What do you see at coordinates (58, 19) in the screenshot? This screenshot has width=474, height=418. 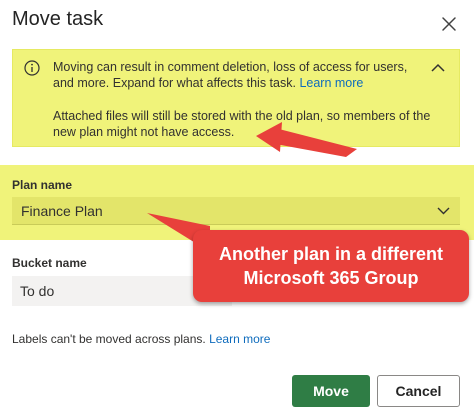 I see `dialog-title: Move task` at bounding box center [58, 19].